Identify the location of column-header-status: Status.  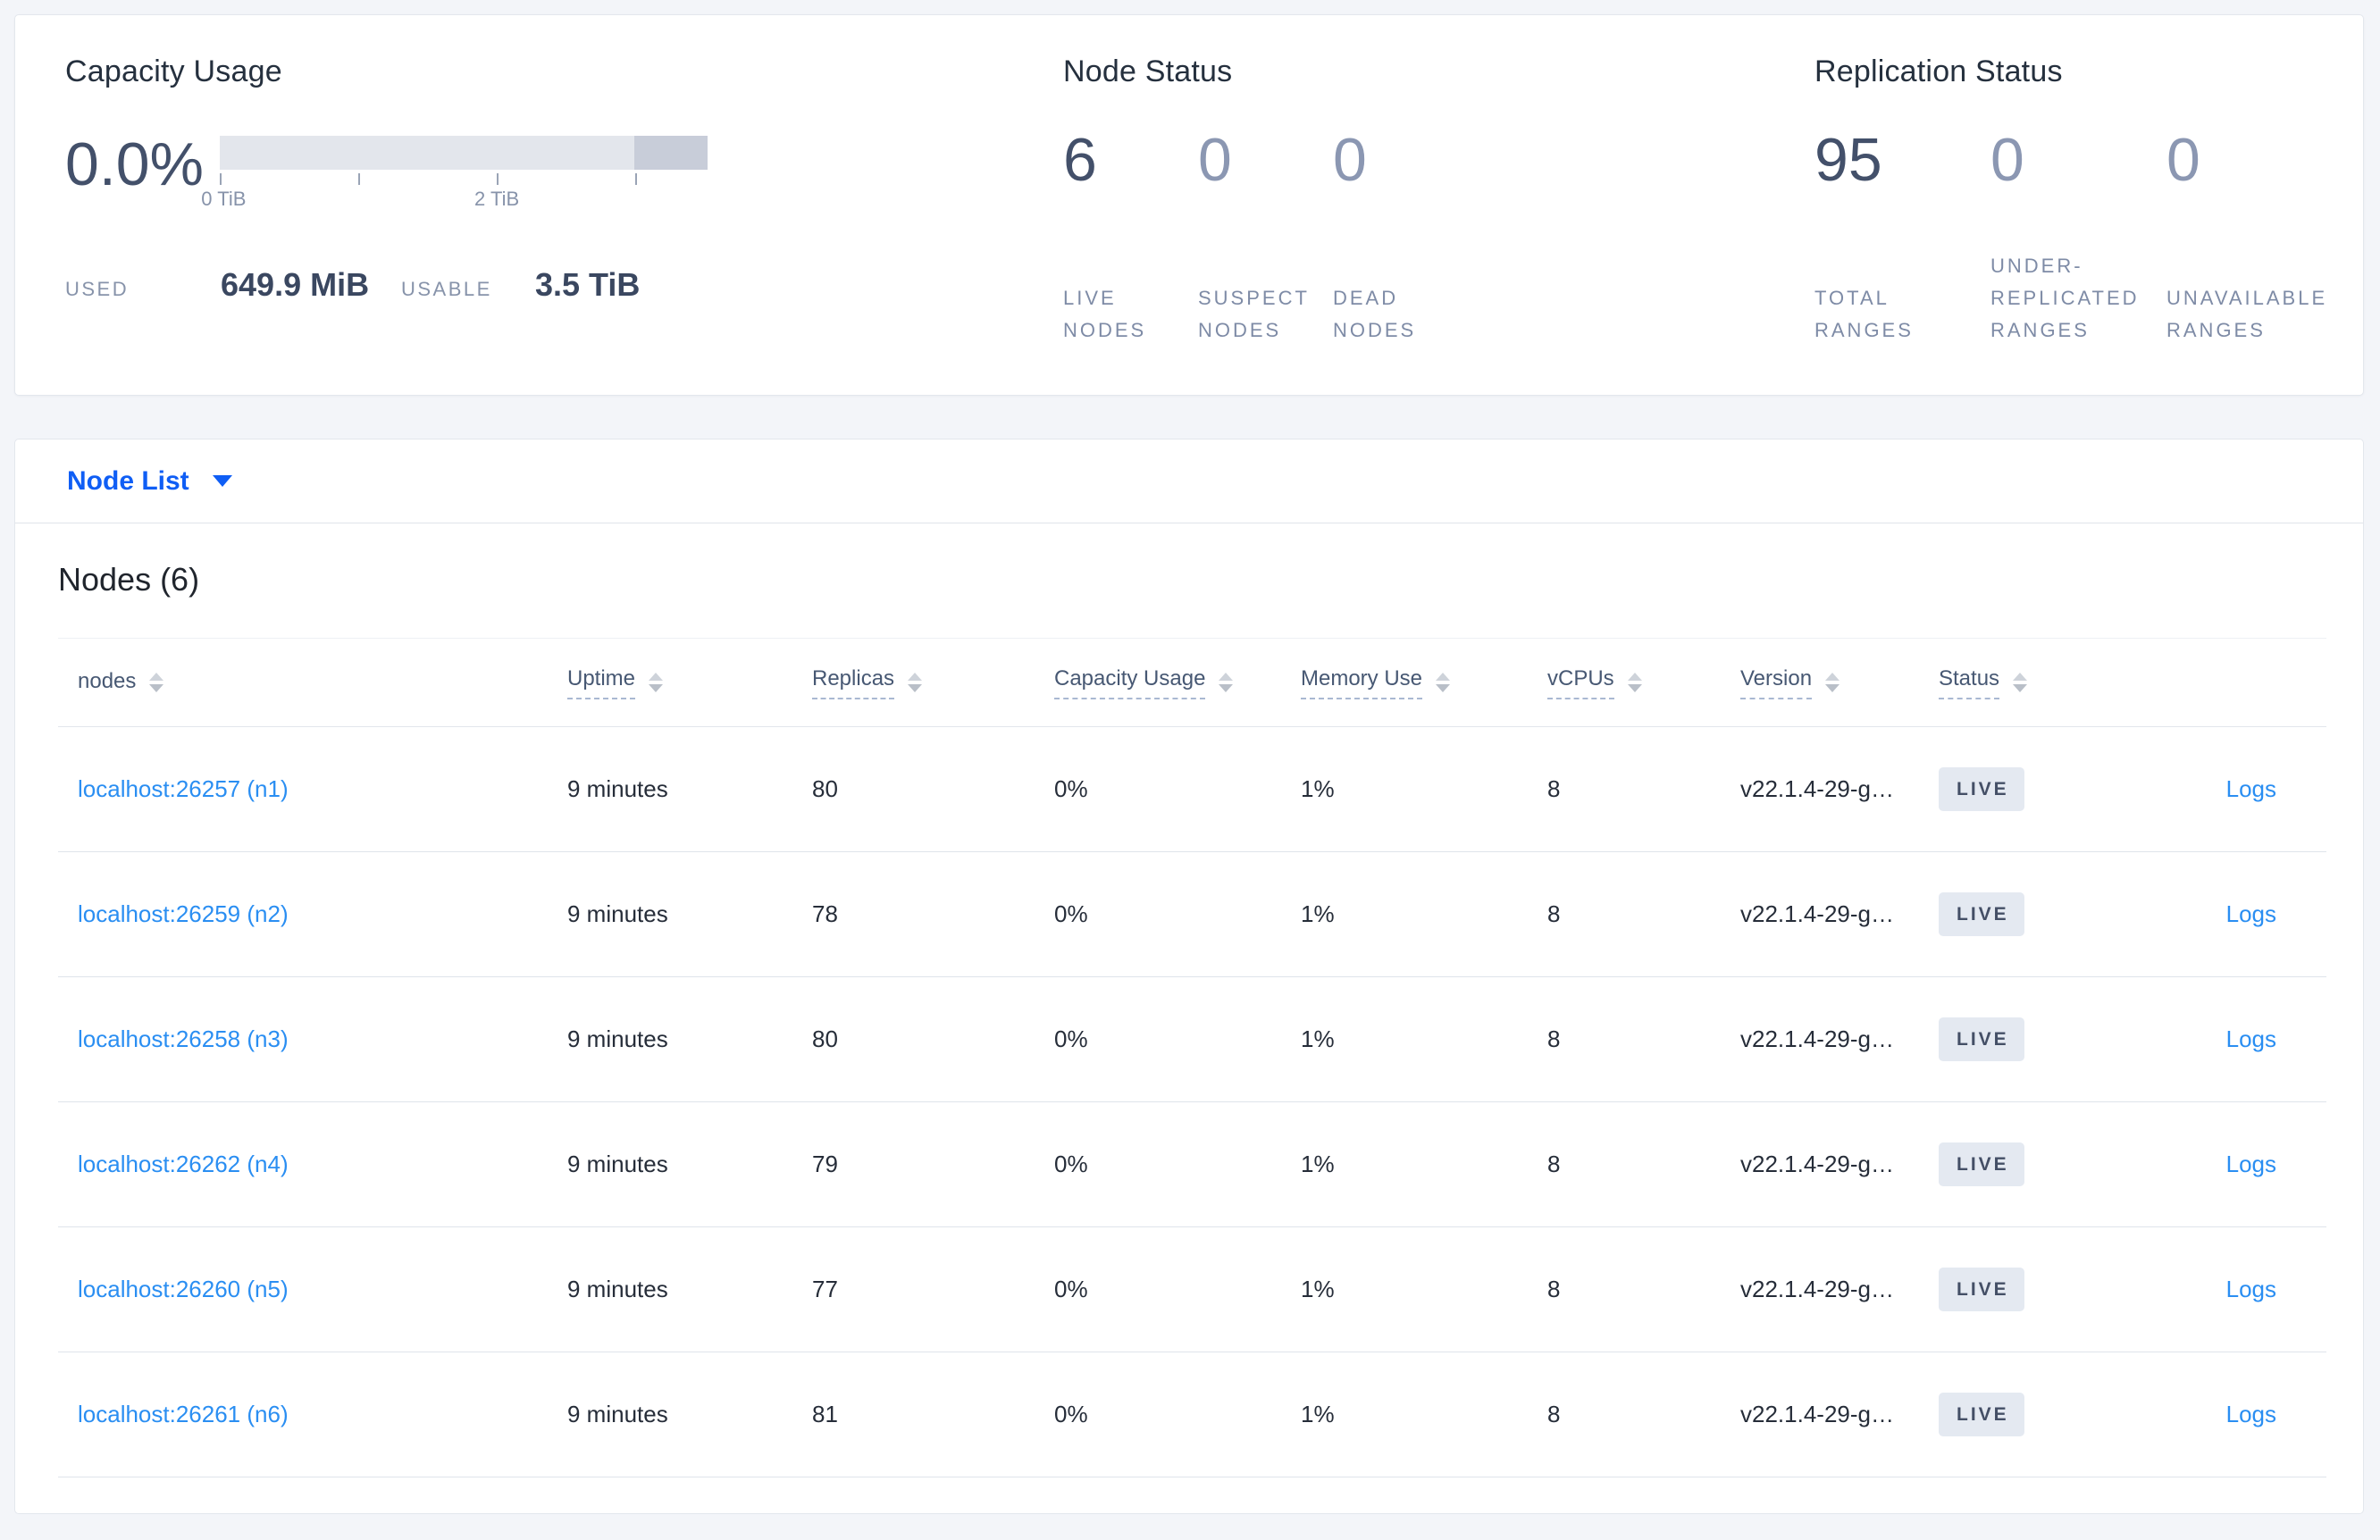
(2064, 683).